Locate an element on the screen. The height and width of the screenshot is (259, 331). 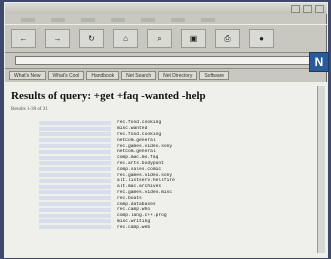
search-icon: ⌕ is located at coordinates (159, 38).